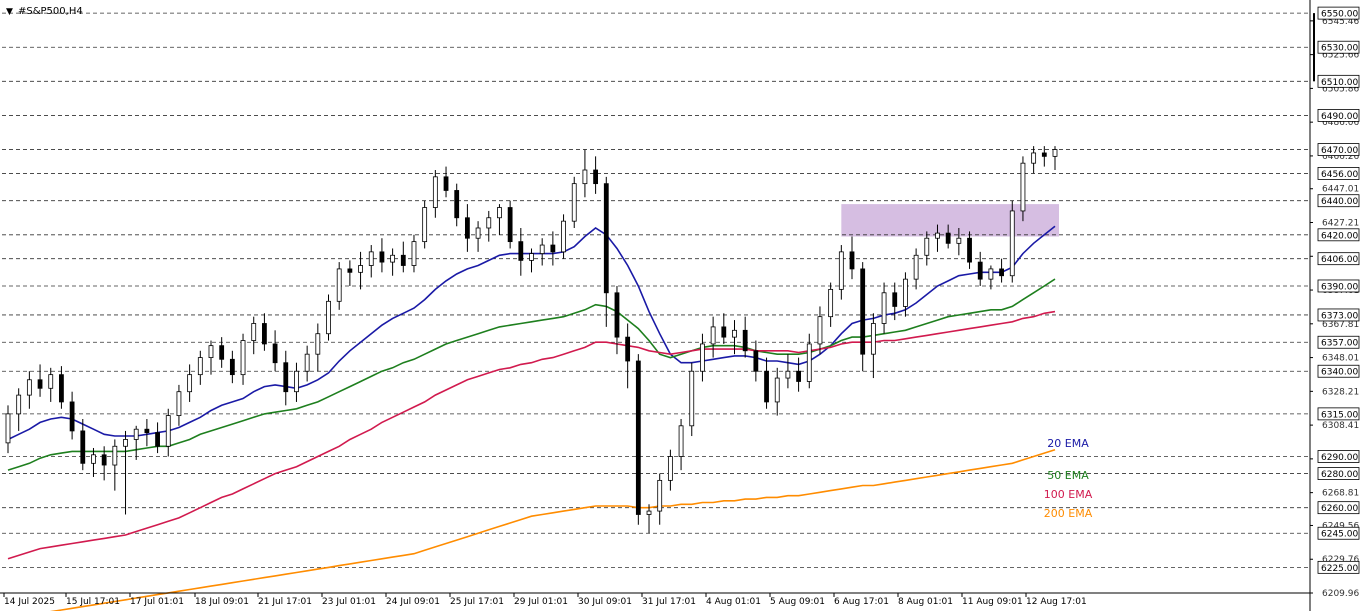  I want to click on time-tick-label: 25 Jul 17:01, so click(477, 602).